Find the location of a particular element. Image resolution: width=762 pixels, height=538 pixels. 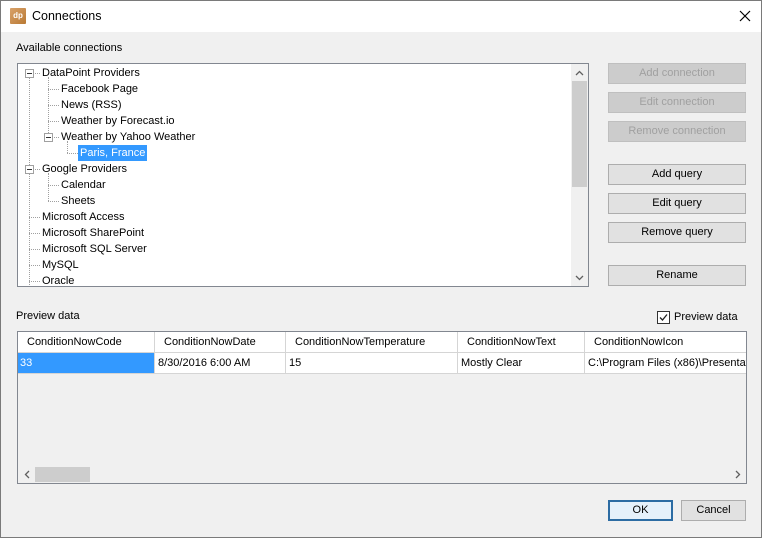

cancel-button: Cancel is located at coordinates (713, 510).